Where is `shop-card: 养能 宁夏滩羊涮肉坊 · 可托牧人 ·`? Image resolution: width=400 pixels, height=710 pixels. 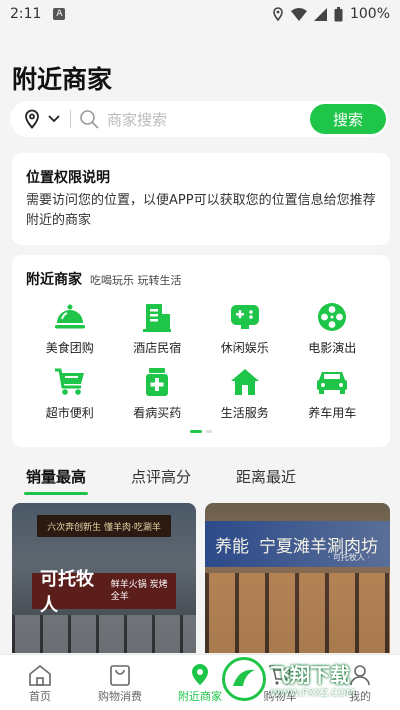 shop-card: 养能 宁夏滩羊涮肉坊 · 可托牧人 · is located at coordinates (297, 578).